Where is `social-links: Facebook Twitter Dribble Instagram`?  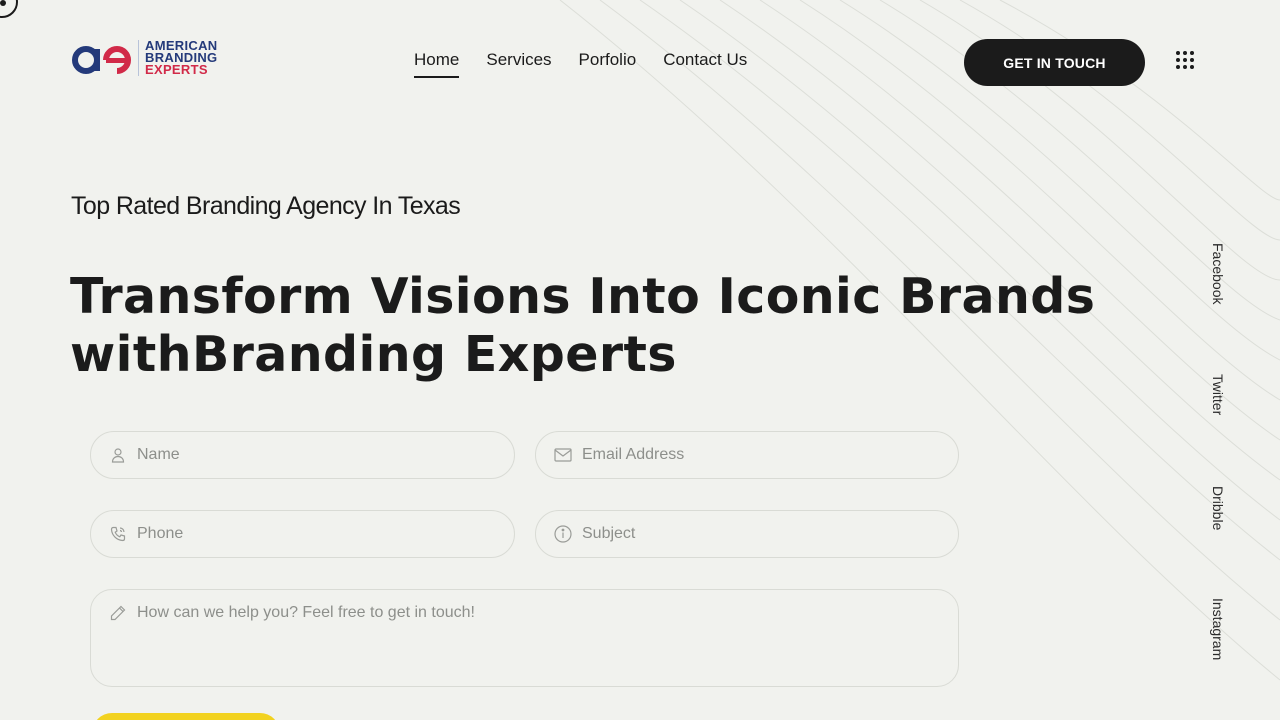
social-links: Facebook Twitter Dribble Instagram is located at coordinates (1222, 360).